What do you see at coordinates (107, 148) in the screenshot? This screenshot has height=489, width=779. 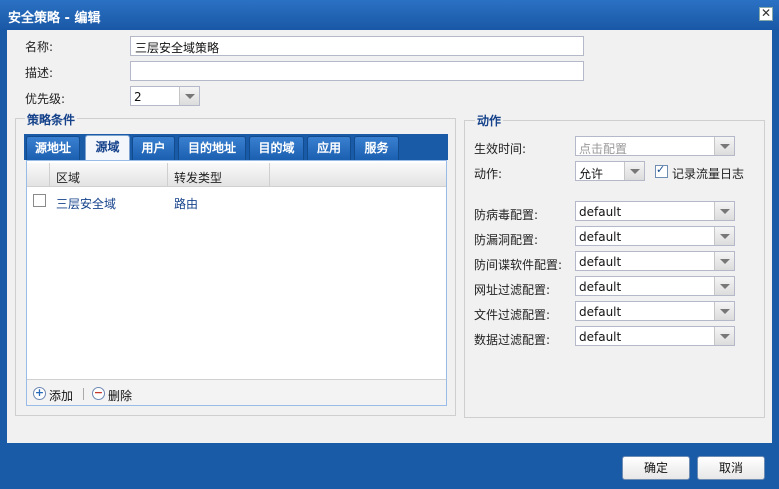 I see `tab-source-zone: 源域` at bounding box center [107, 148].